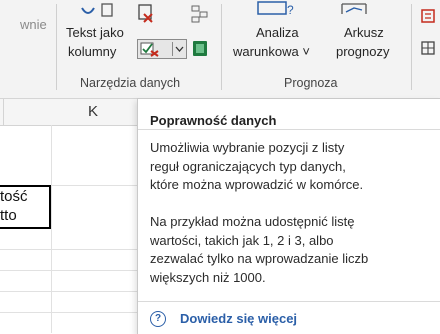  I want to click on remove-duplicates-icon, so click(147, 14).